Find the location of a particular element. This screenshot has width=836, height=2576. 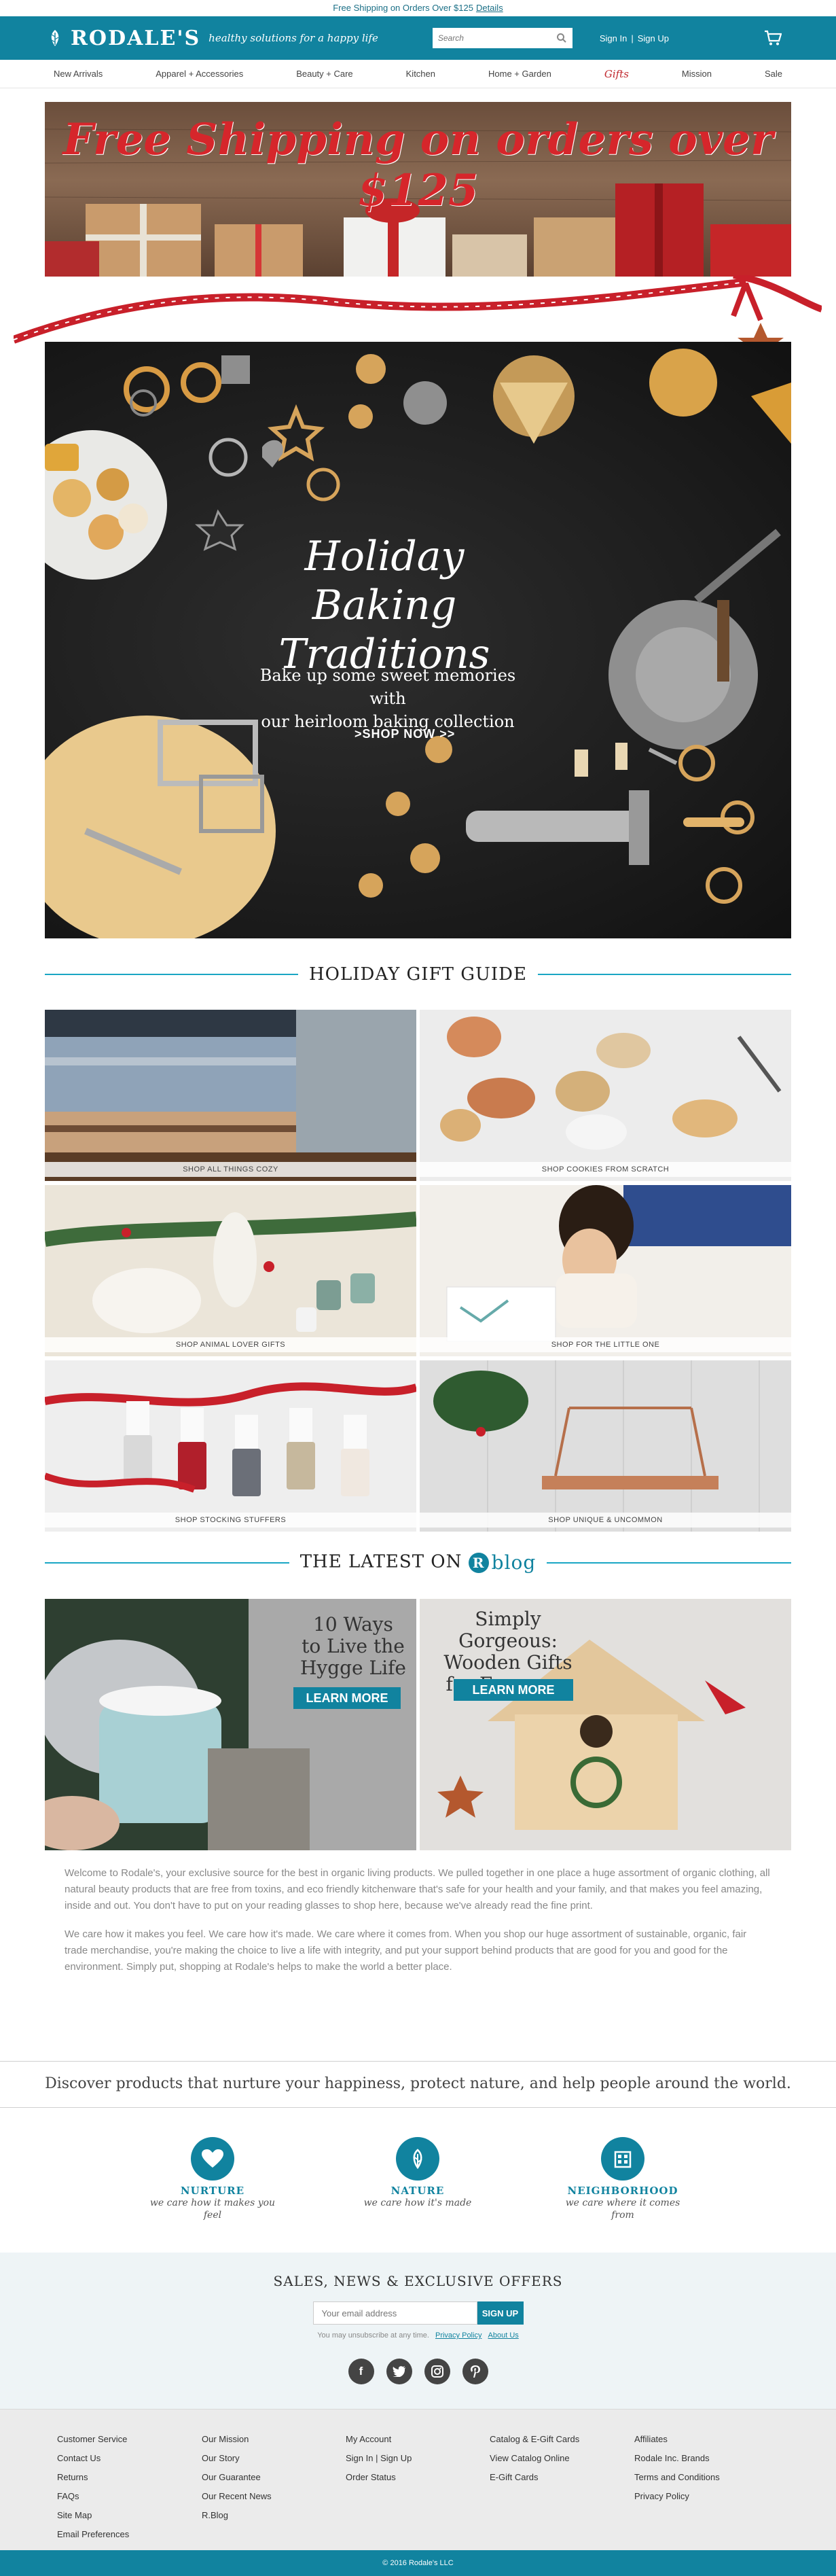

footer-link: Site Map is located at coordinates (93, 2515).